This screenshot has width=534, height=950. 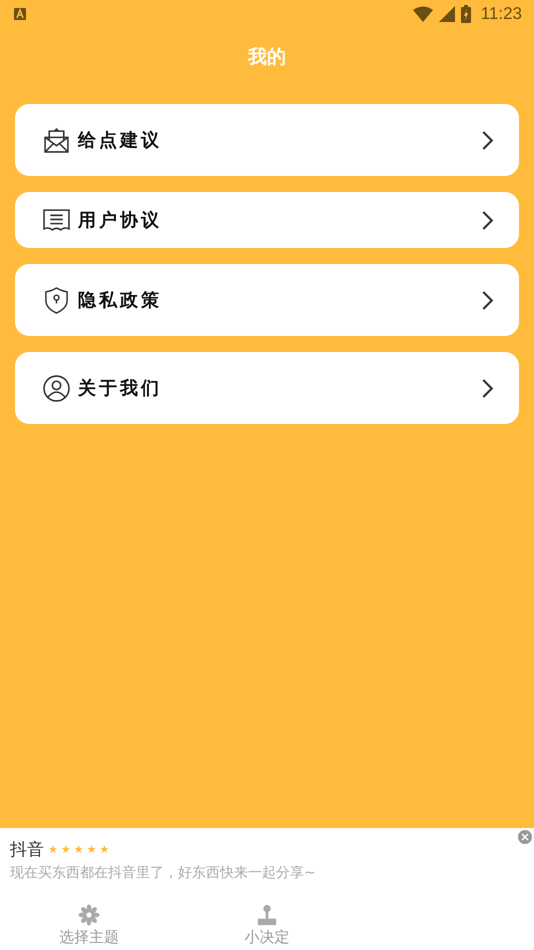 What do you see at coordinates (267, 300) in the screenshot?
I see `menu-item: 隐私政策` at bounding box center [267, 300].